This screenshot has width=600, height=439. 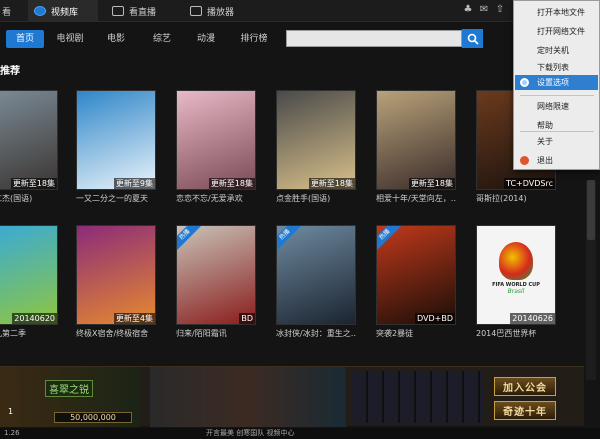 I want to click on tab-watch-label: 看, so click(x=7, y=12).